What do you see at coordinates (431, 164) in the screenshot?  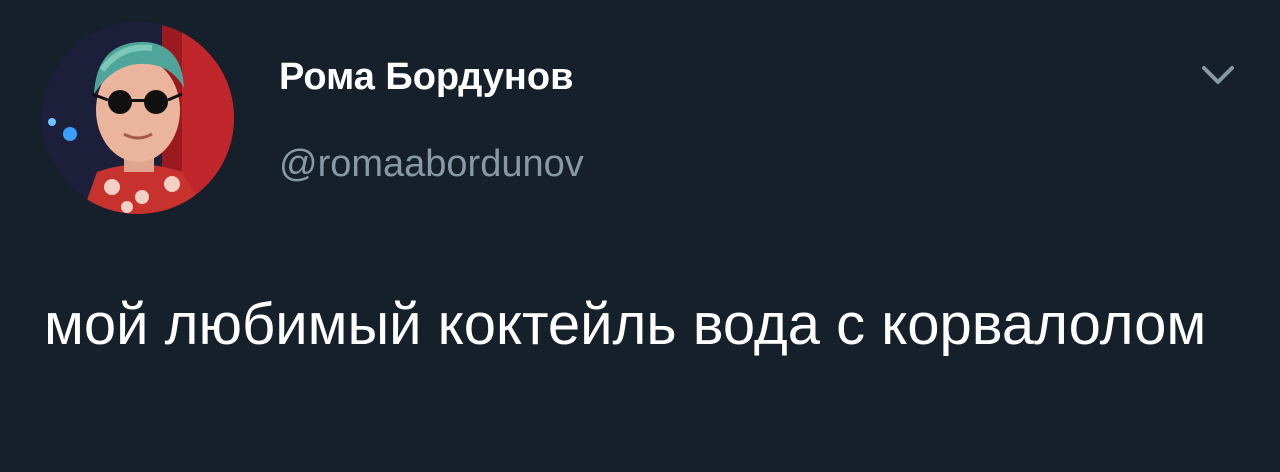 I see `user-handle: @romaabordunov` at bounding box center [431, 164].